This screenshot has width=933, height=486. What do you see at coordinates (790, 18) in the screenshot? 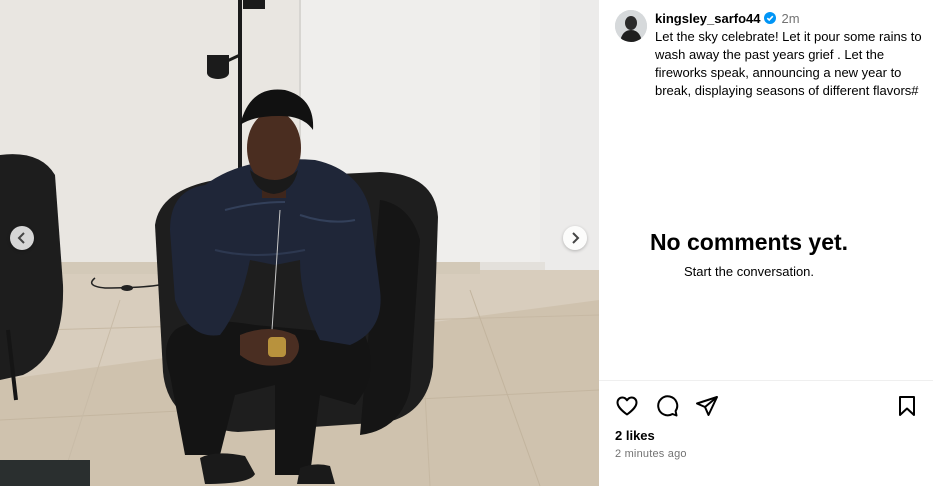
I see `time-ago: 2m` at bounding box center [790, 18].